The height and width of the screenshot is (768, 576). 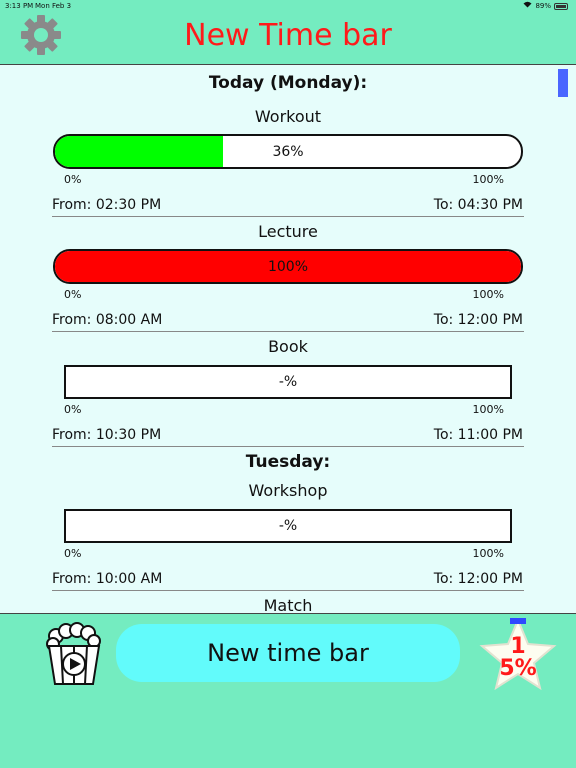 I want to click on status-date: Mon Feb 3, so click(x=53, y=6).